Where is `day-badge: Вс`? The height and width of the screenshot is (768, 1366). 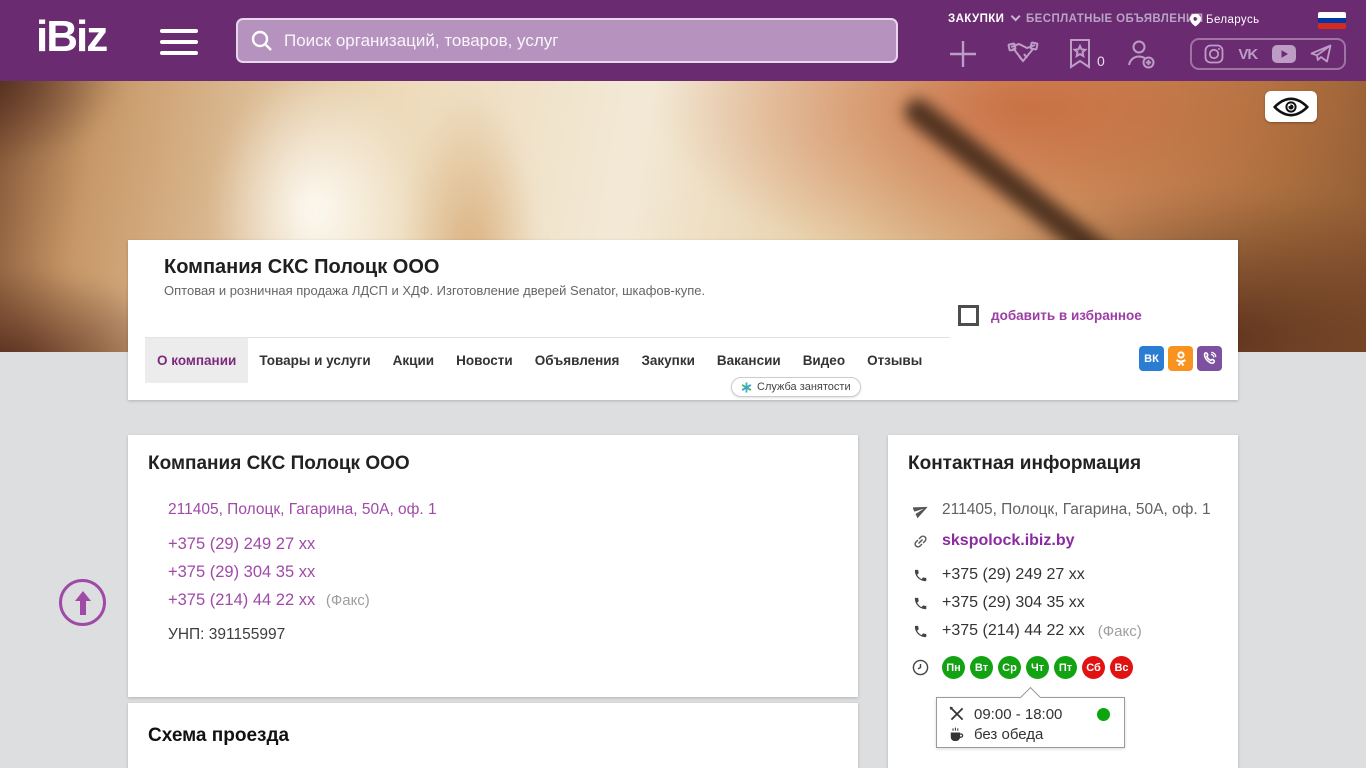
day-badge: Вс is located at coordinates (1121, 667).